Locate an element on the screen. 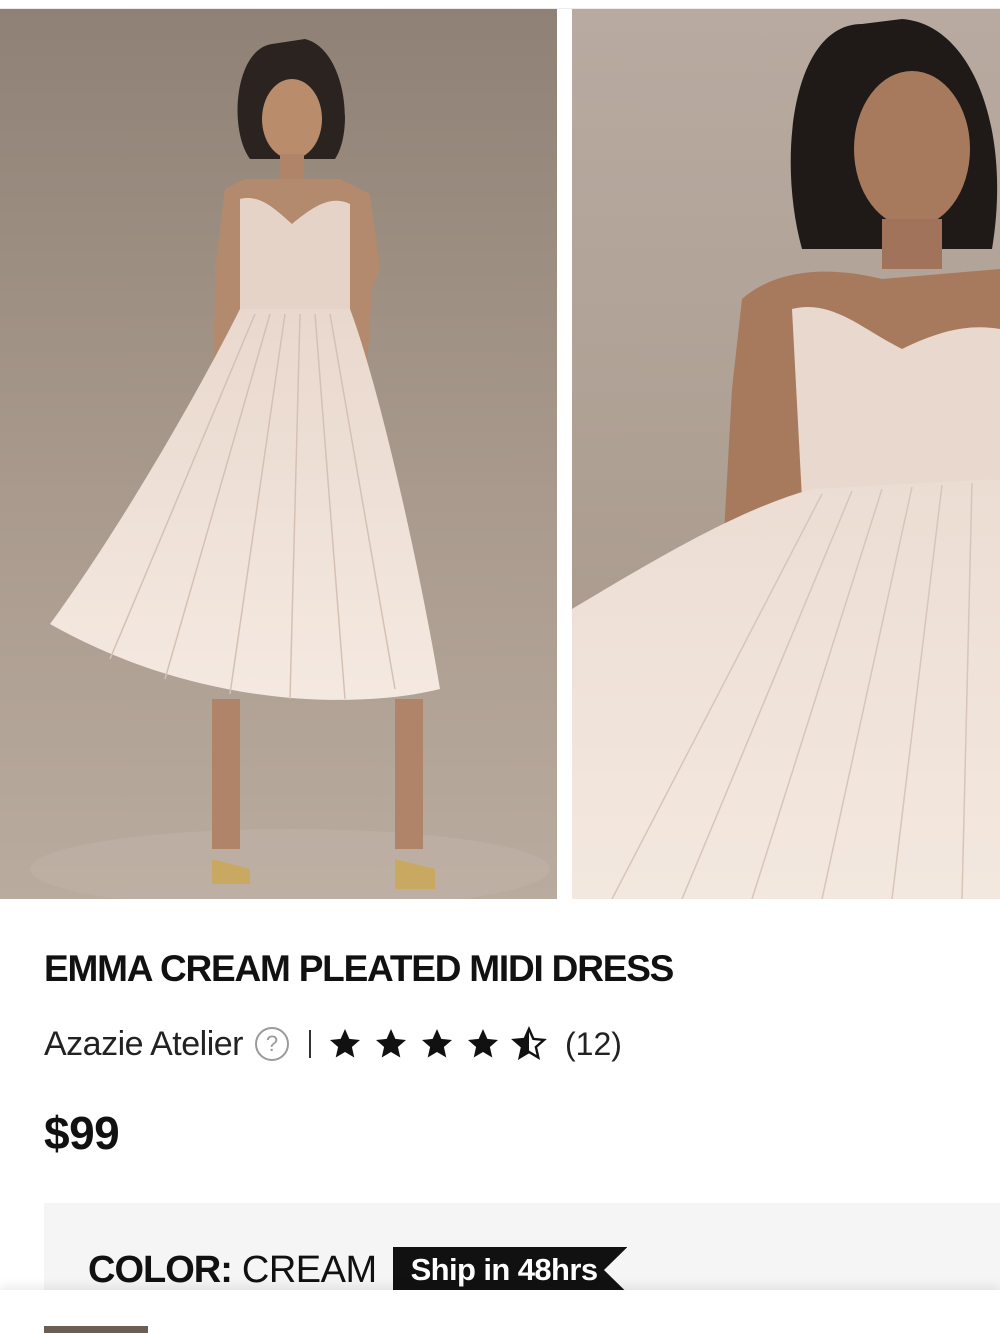  color-row: COLOR: CREAM Ship in 48hrs is located at coordinates (358, 1270).